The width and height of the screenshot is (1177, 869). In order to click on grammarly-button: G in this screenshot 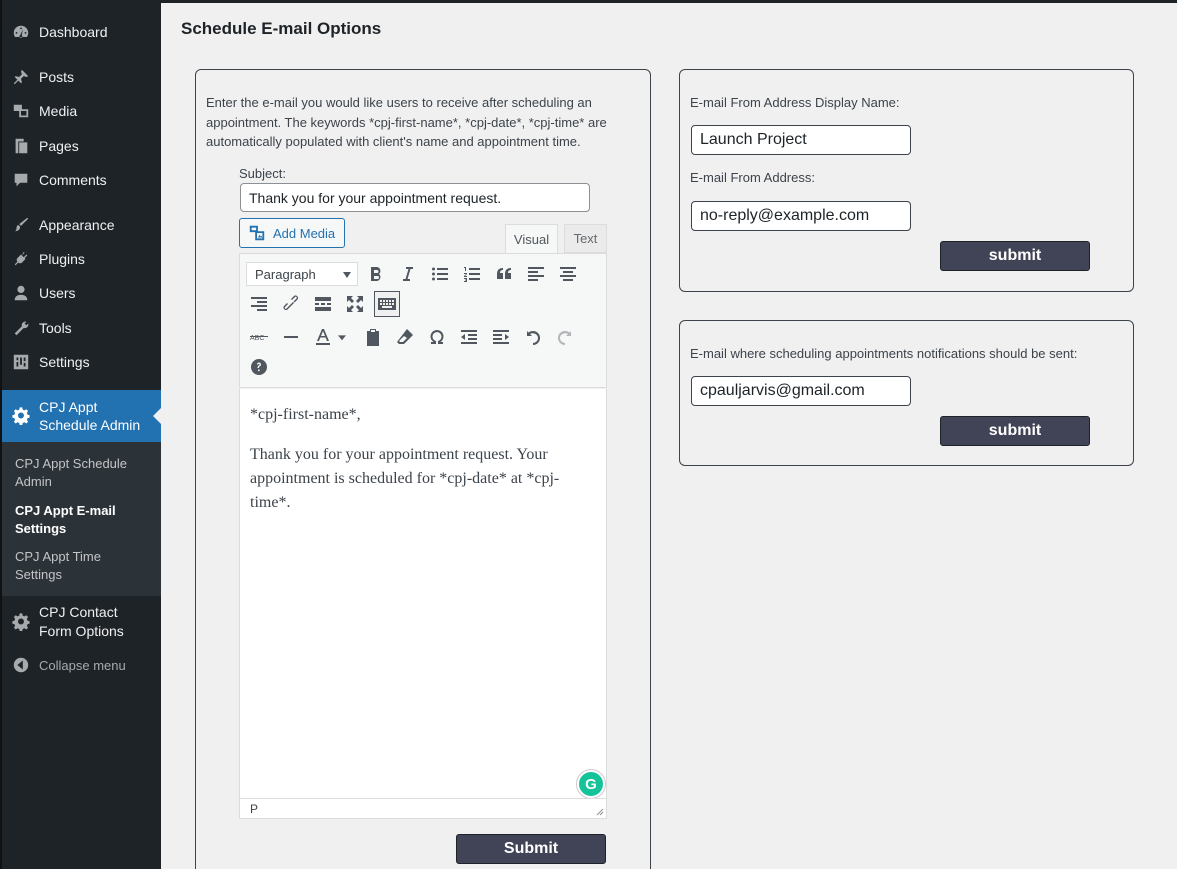, I will do `click(591, 784)`.